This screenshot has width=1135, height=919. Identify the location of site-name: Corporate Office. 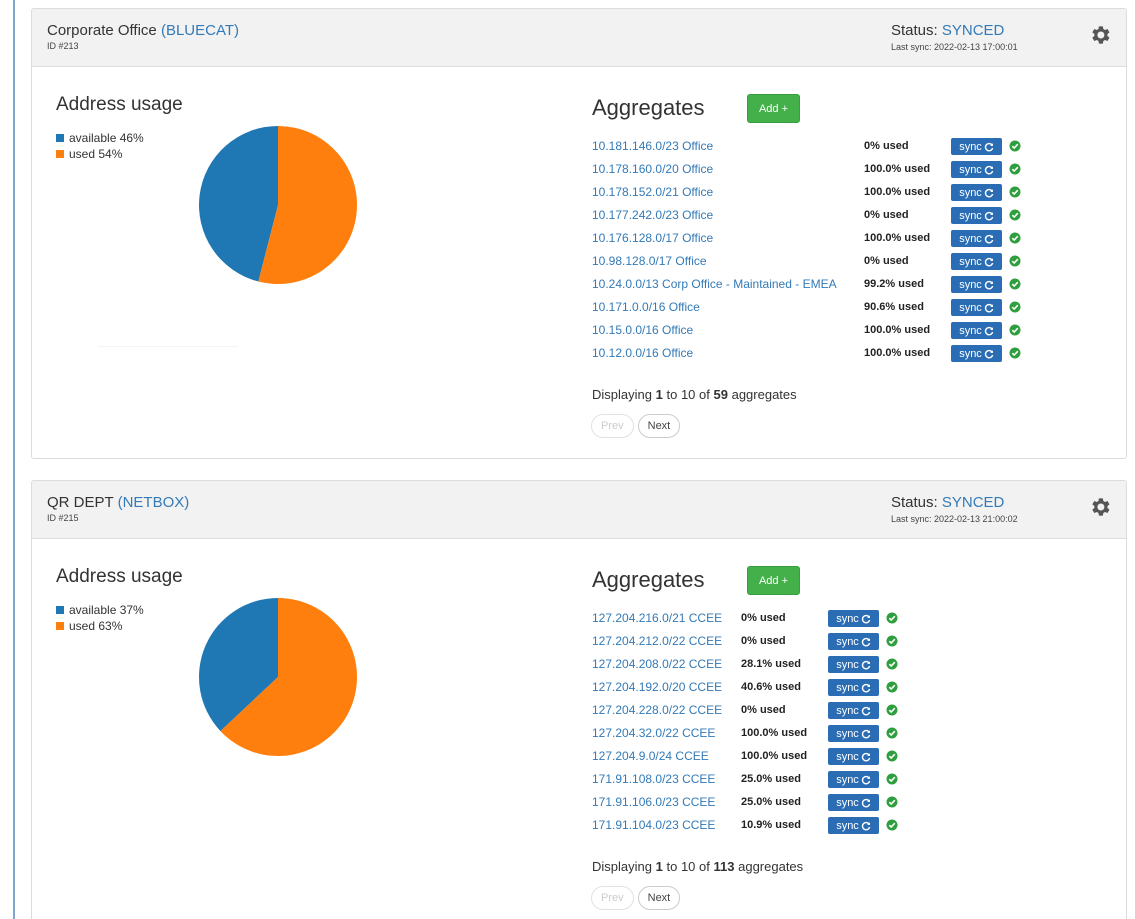
(102, 30).